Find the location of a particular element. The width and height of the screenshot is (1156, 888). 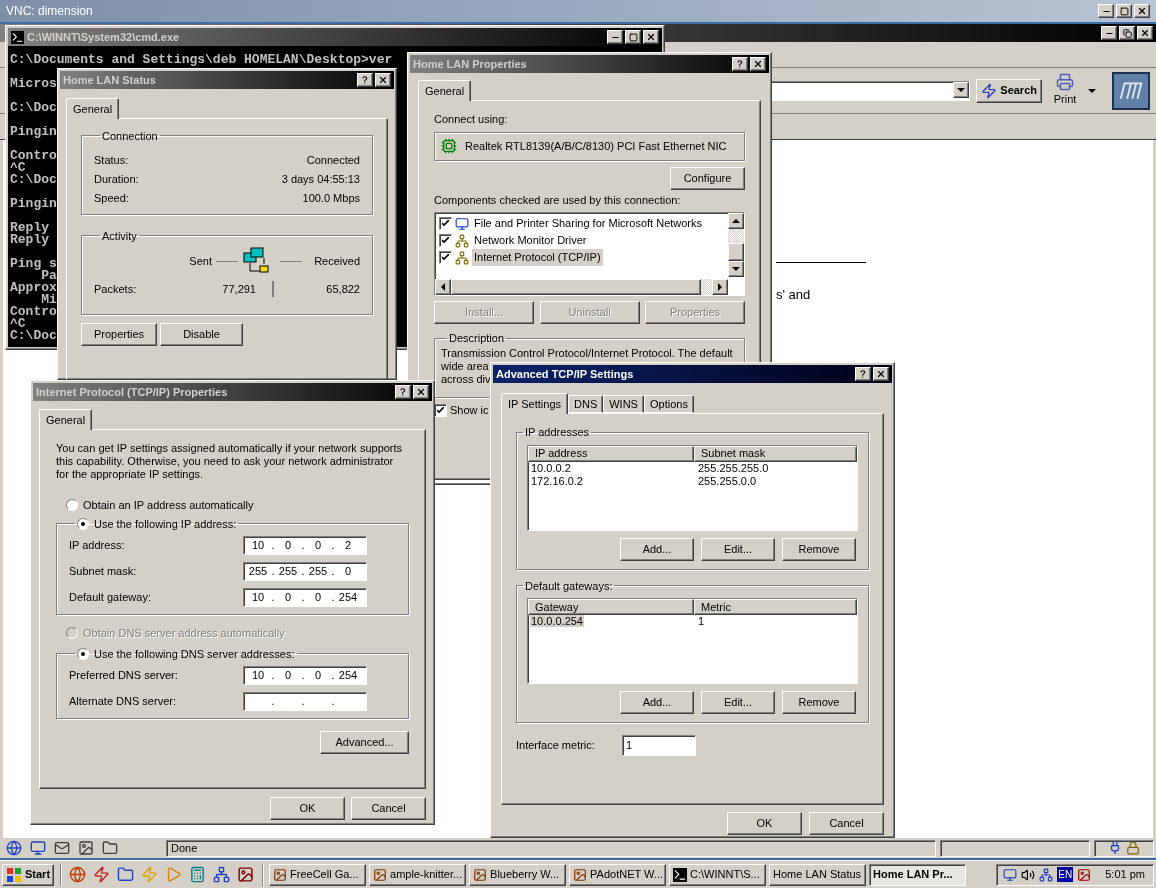

tab: WINS is located at coordinates (623, 404).